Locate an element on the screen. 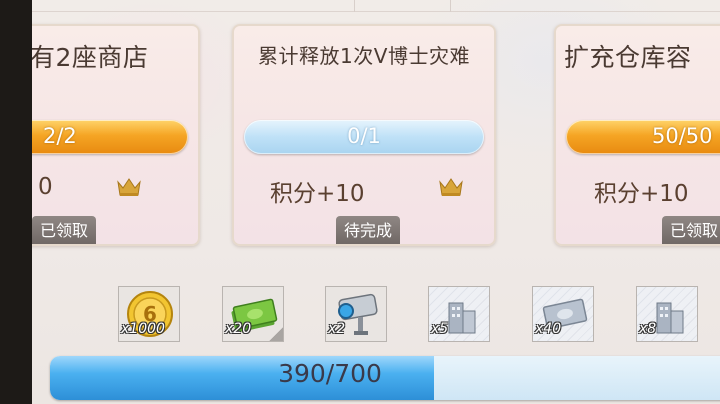 This screenshot has height=404, width=720. reward-item-building-2: x8 is located at coordinates (667, 314).